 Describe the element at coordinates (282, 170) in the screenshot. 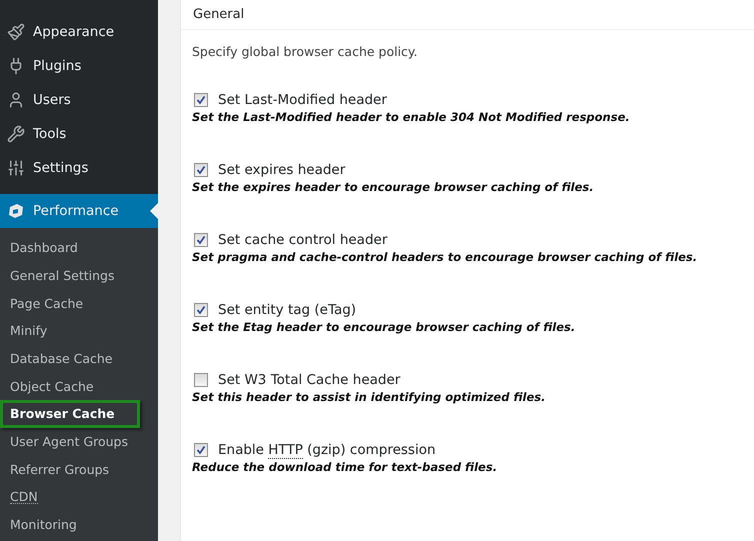

I see `option-label: Set expires header` at that location.